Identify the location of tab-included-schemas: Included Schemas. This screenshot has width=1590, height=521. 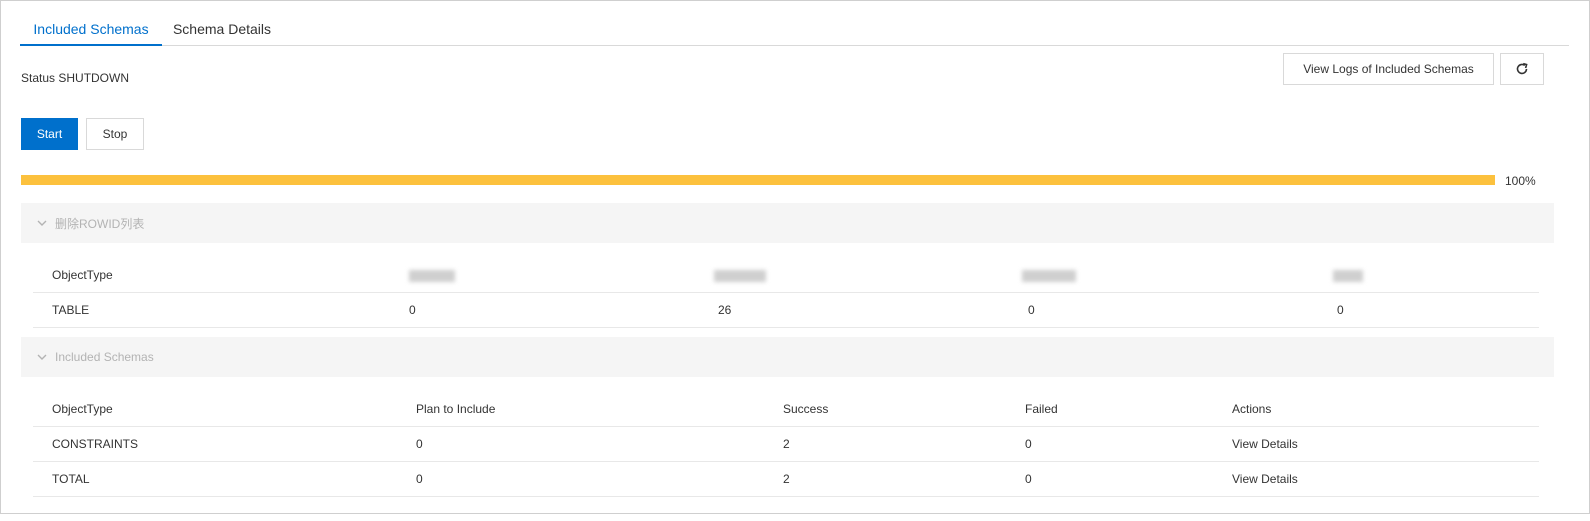
(91, 23).